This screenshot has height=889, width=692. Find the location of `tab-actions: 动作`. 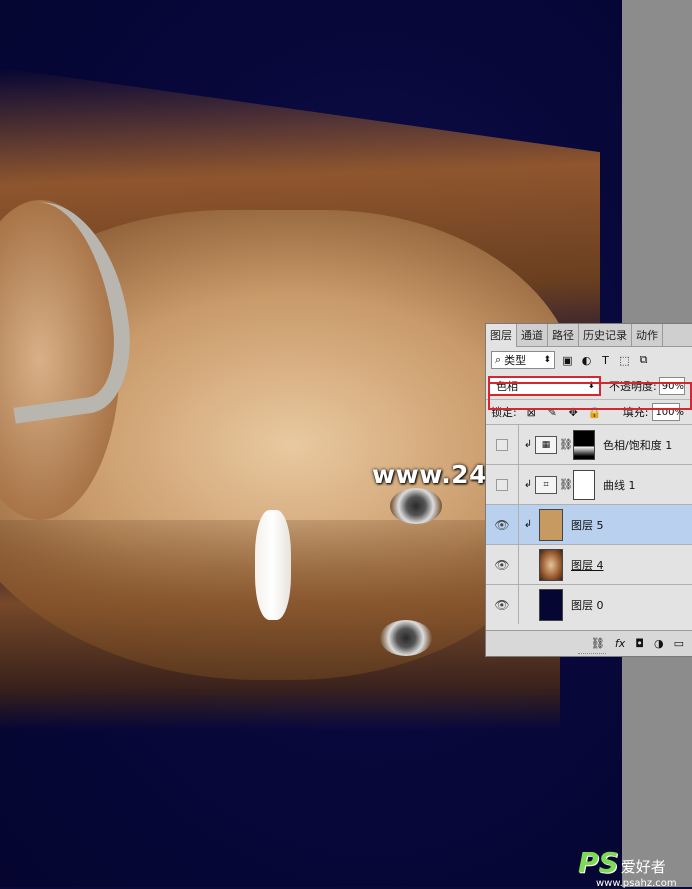

tab-actions: 动作 is located at coordinates (647, 335).